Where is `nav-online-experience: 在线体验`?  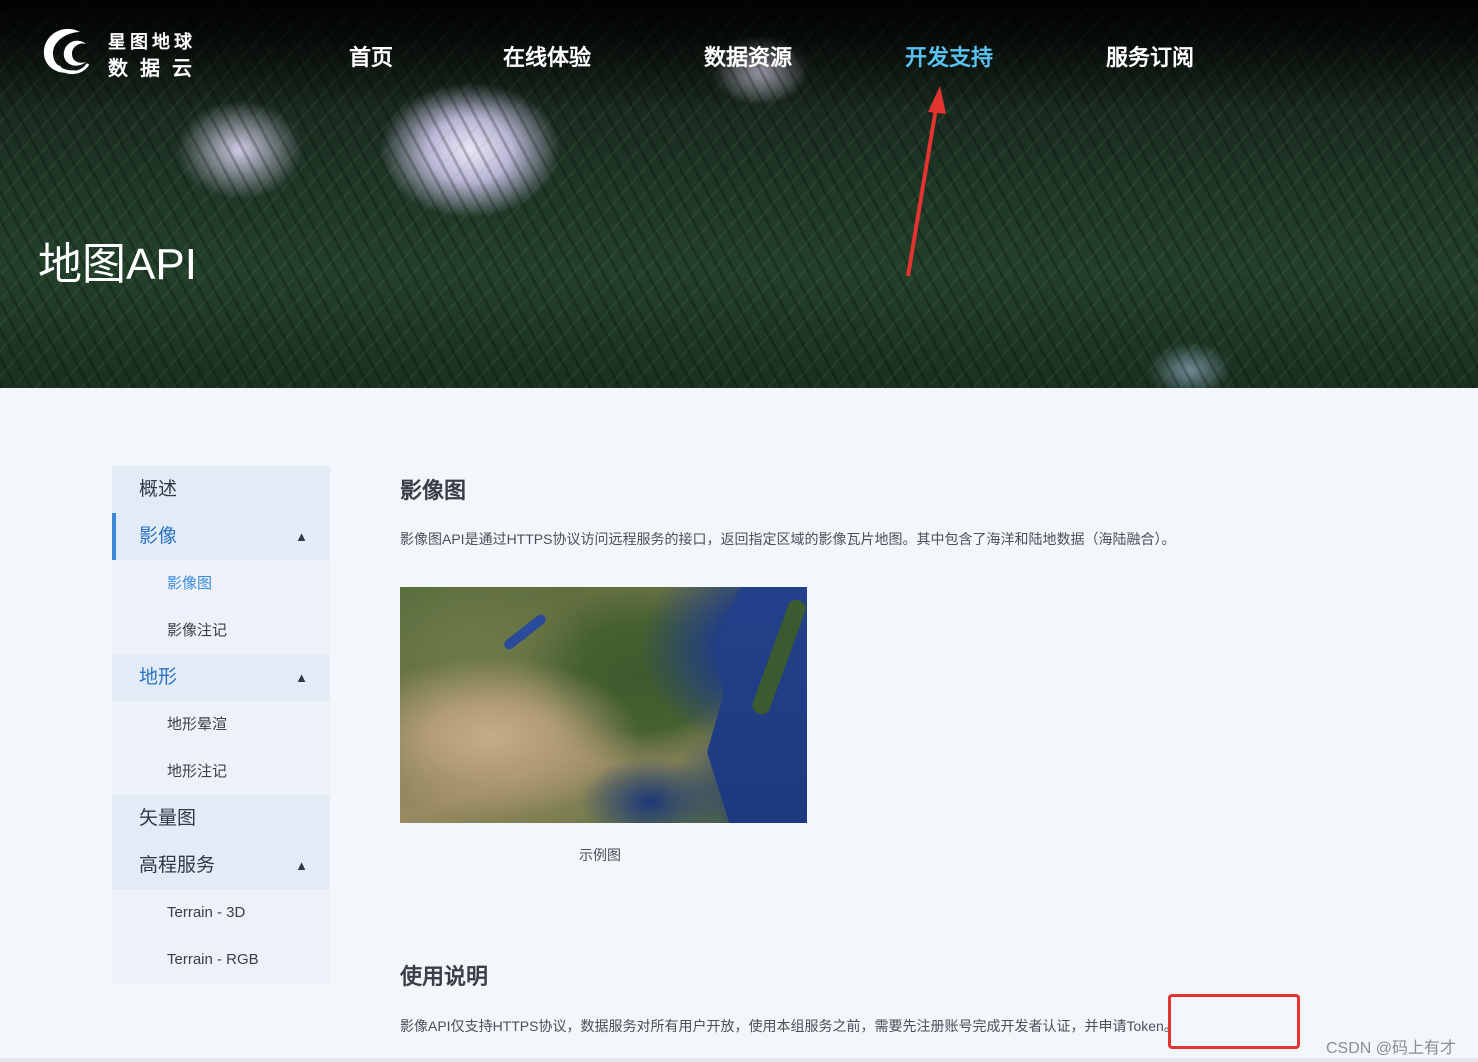 nav-online-experience: 在线体验 is located at coordinates (547, 56).